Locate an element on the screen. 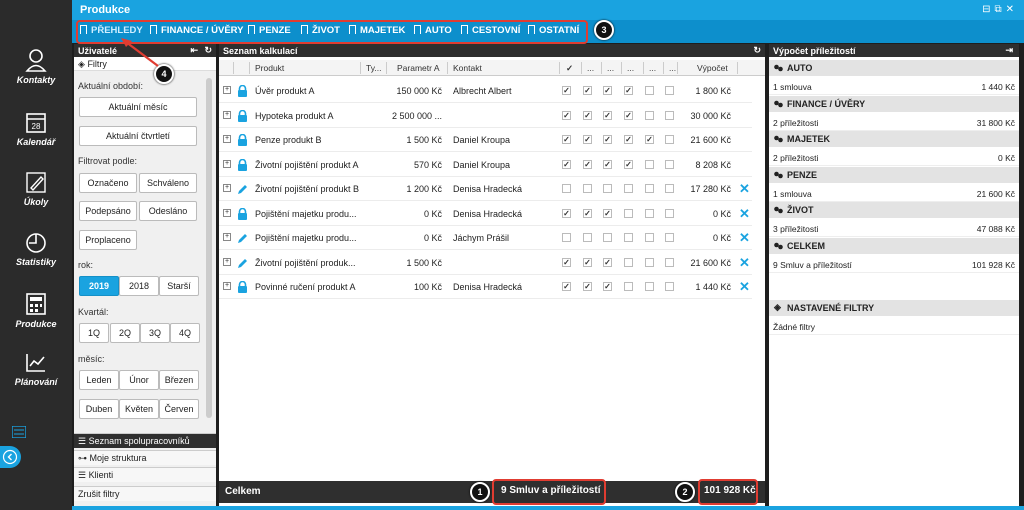  filter-schvaleno-button: Schváleno is located at coordinates (168, 183).